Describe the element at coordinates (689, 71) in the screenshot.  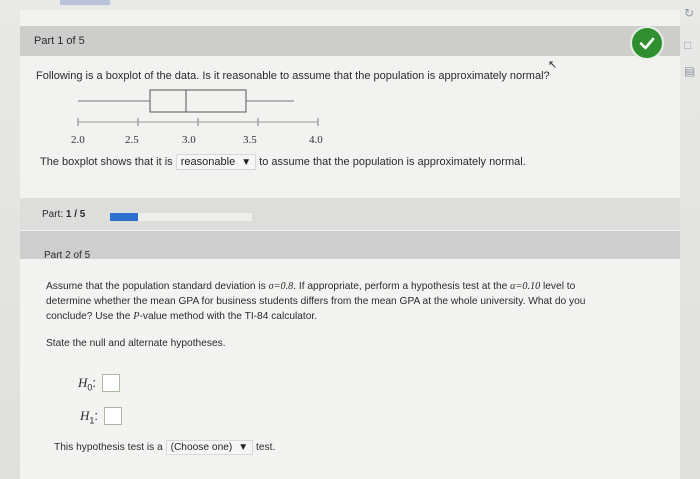
I see `side-calculator-icon: ▤` at that location.